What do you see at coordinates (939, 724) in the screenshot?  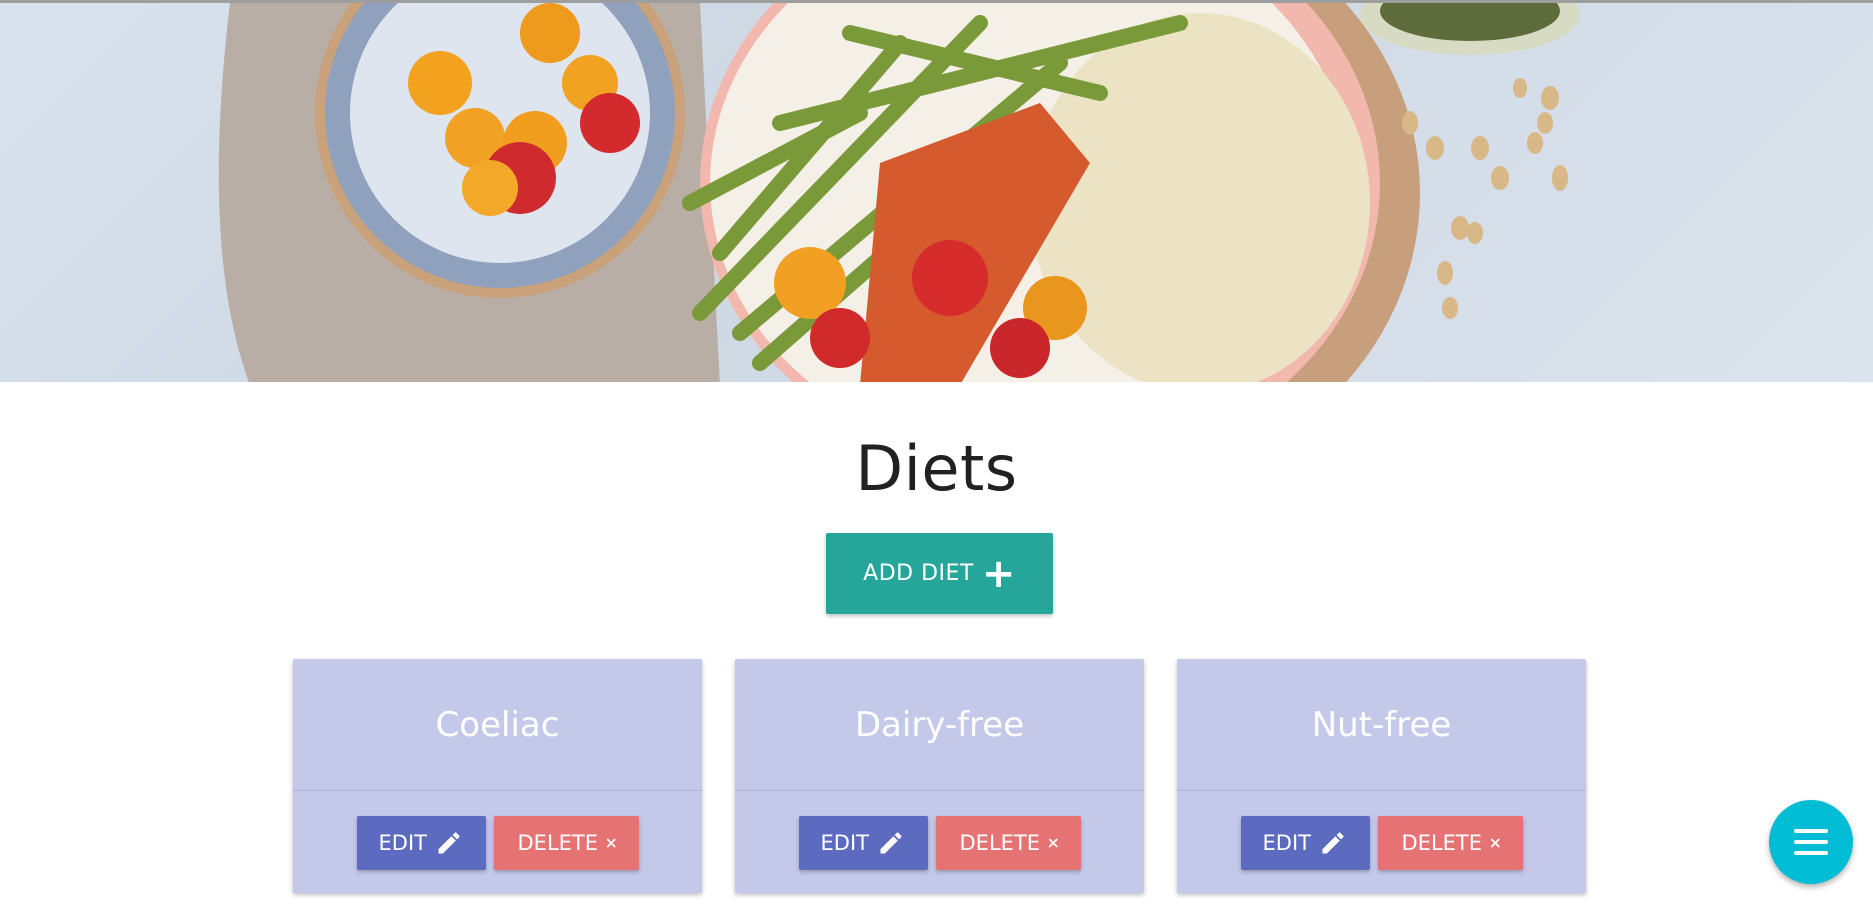 I see `diet-card-title: Dairy-free` at bounding box center [939, 724].